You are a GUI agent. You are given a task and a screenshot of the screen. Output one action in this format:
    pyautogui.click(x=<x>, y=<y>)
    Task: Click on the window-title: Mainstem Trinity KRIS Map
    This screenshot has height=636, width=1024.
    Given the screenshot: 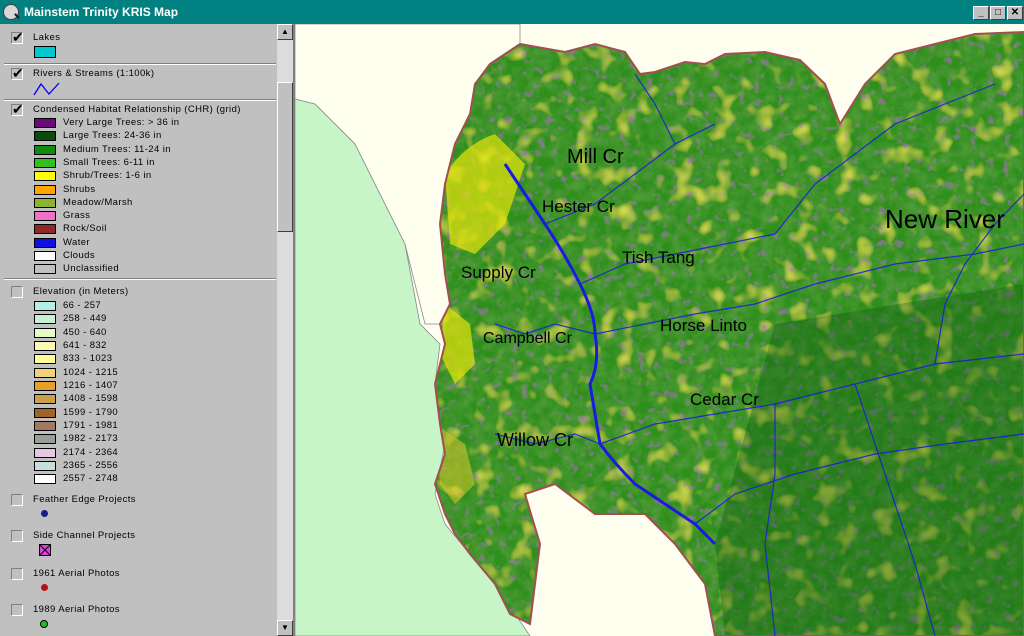 What is the action you would take?
    pyautogui.click(x=101, y=12)
    